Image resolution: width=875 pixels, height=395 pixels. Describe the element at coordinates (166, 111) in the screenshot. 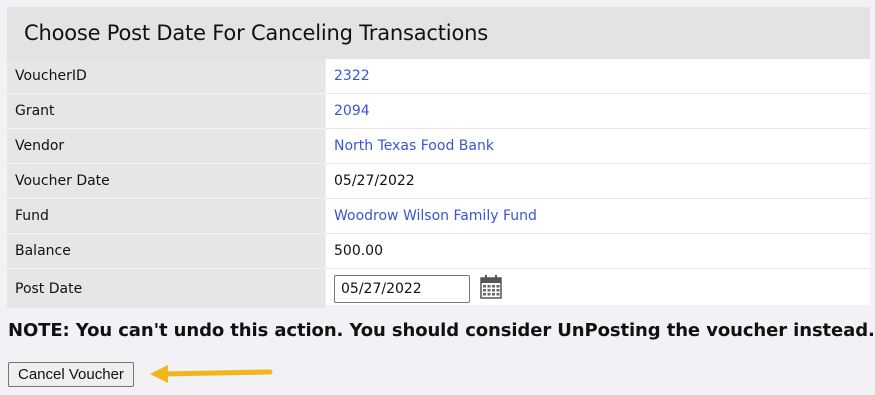

I see `grant-label: Grant` at that location.